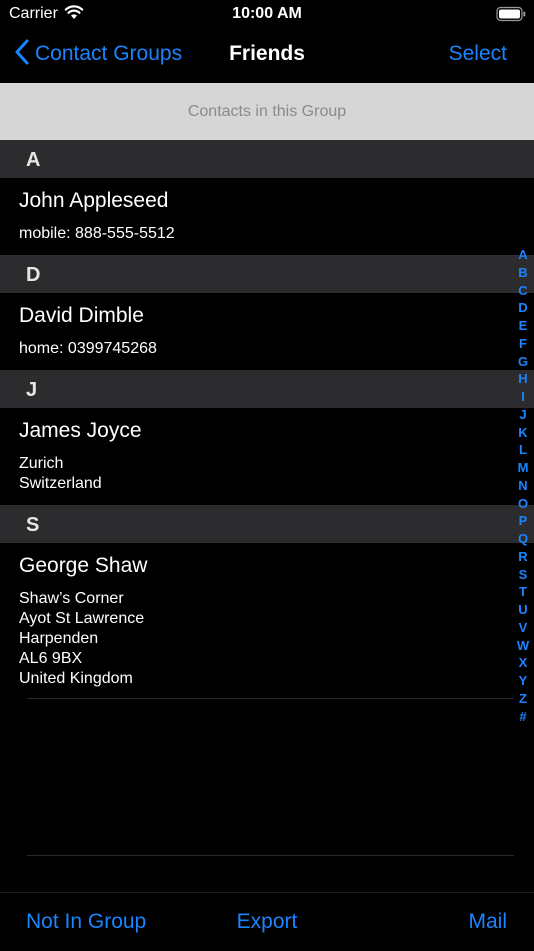 This screenshot has width=534, height=951. Describe the element at coordinates (523, 575) in the screenshot. I see `index-letter: S` at that location.